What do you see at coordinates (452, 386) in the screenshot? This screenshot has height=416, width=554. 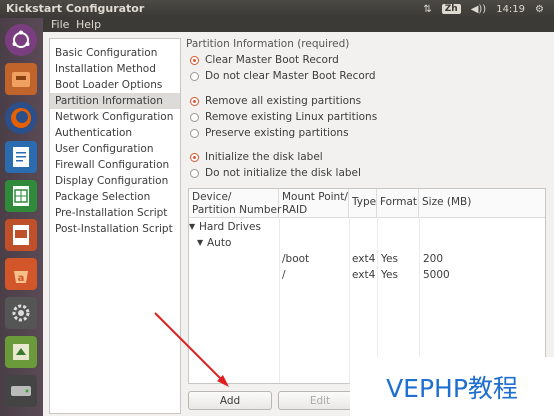 I see `watermark: VEPHP教程` at bounding box center [452, 386].